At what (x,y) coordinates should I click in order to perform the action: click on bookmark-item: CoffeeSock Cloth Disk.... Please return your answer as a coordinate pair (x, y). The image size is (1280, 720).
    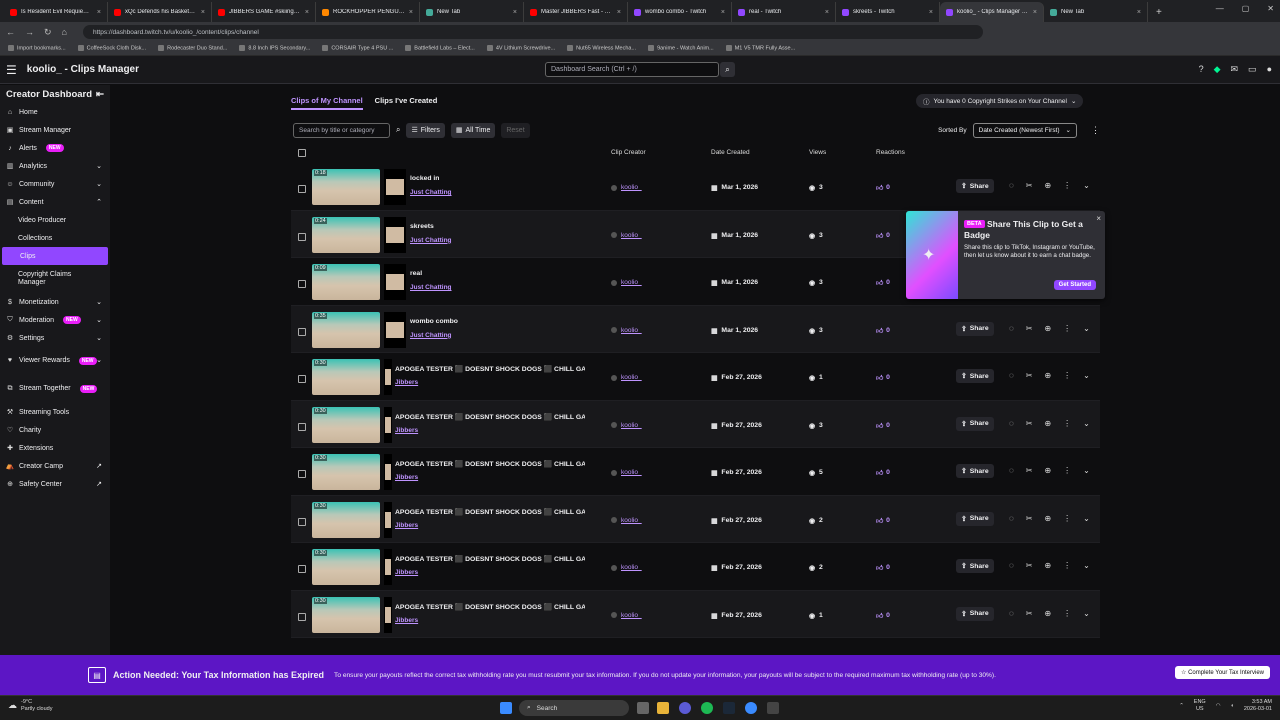
    Looking at the image, I should click on (112, 48).